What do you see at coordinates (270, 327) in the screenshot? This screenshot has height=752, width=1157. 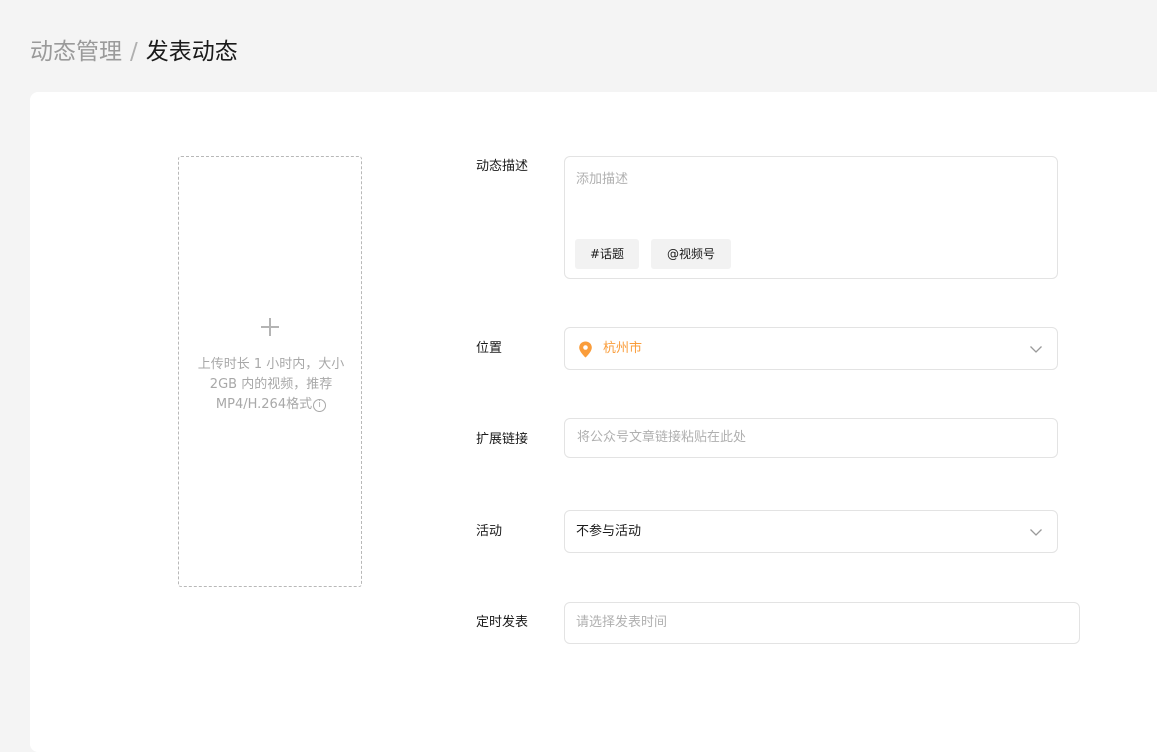 I see `plus-icon` at bounding box center [270, 327].